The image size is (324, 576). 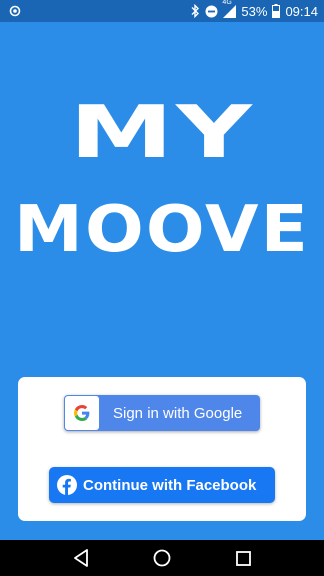 I want to click on home-icon, so click(x=162, y=558).